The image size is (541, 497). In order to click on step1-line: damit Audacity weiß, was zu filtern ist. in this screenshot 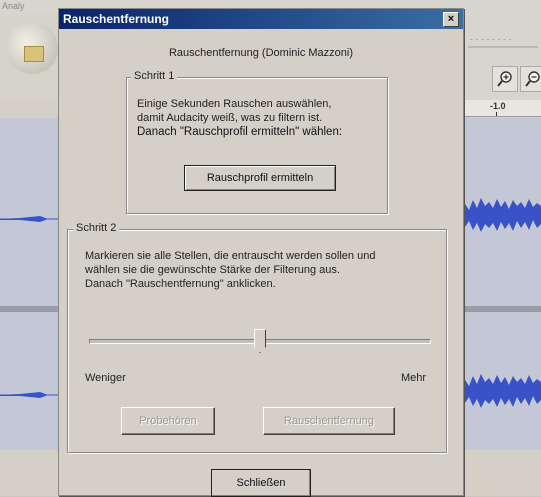, I will do `click(230, 118)`.